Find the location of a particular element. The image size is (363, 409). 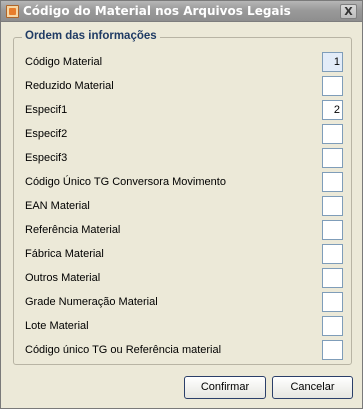

row-label: Referência Material is located at coordinates (73, 230).